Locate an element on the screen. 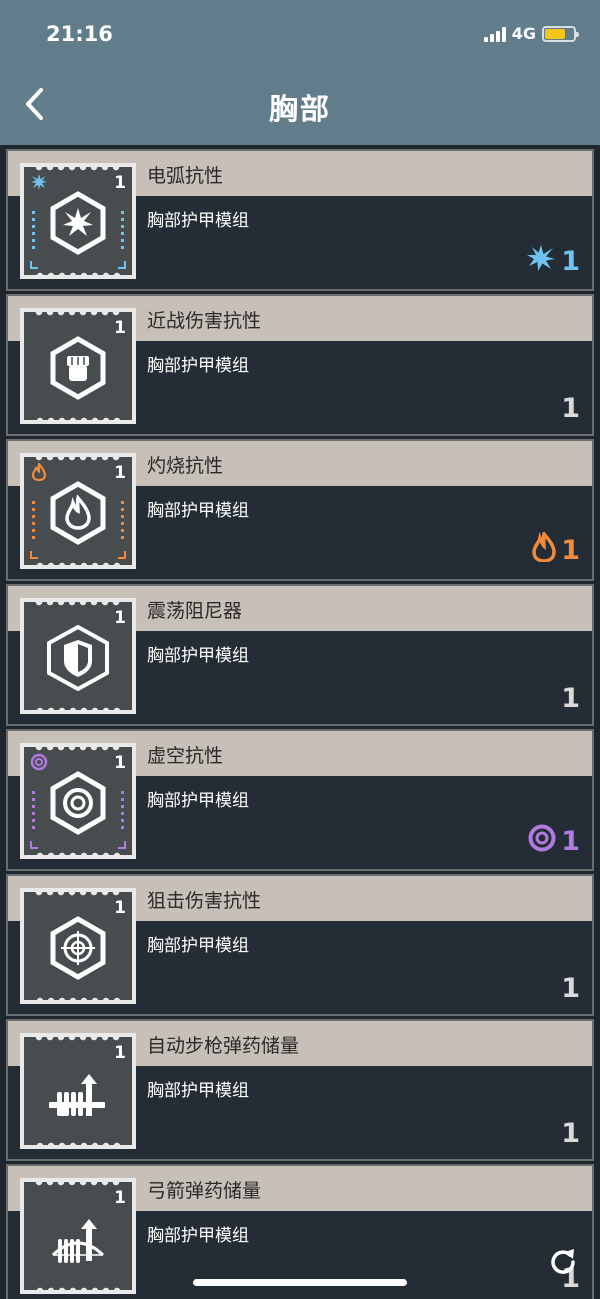  mod-card: 1 近战伤害抗性 胸部护甲模组 1 is located at coordinates (300, 365).